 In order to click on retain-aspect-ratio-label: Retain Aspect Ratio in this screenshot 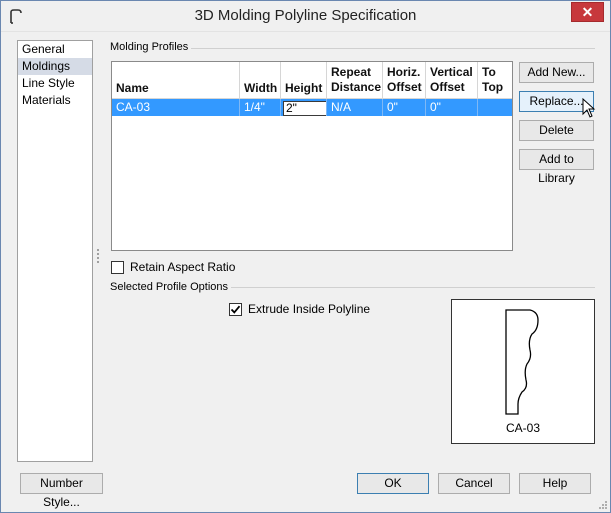, I will do `click(183, 267)`.